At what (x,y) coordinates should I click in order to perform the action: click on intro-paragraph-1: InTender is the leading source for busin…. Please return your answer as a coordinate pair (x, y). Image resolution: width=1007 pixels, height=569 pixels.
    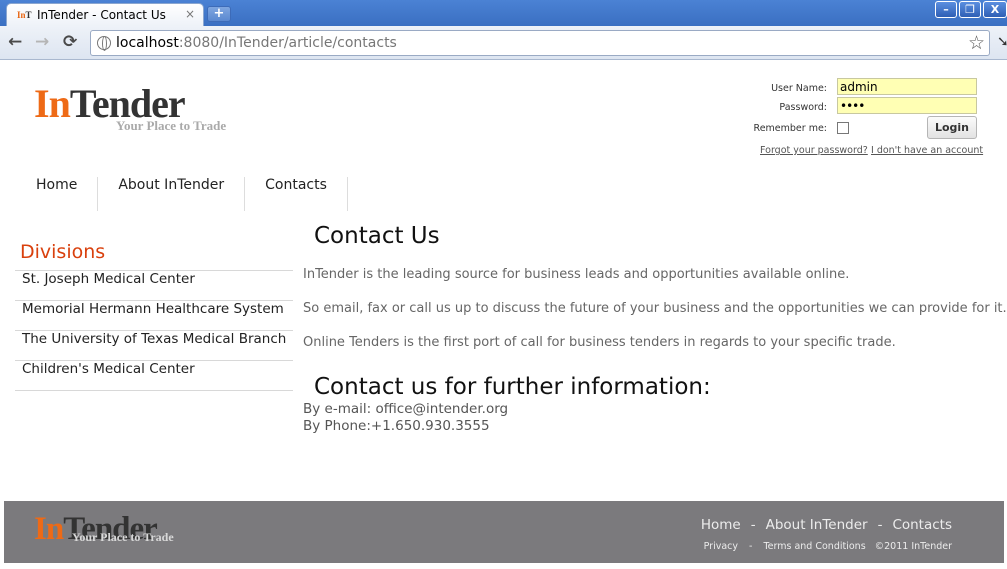
    Looking at the image, I should click on (576, 274).